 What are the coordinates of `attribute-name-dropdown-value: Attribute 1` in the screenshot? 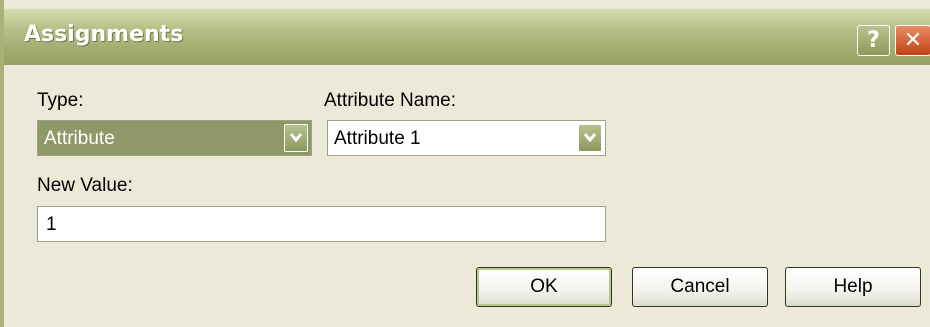 It's located at (377, 138).